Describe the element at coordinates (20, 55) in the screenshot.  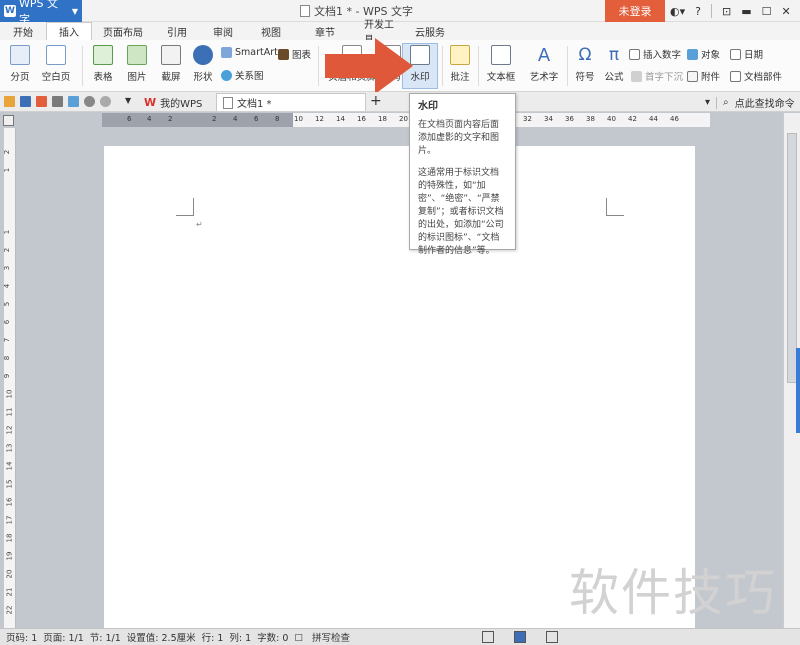
I see `page-break-icon` at that location.